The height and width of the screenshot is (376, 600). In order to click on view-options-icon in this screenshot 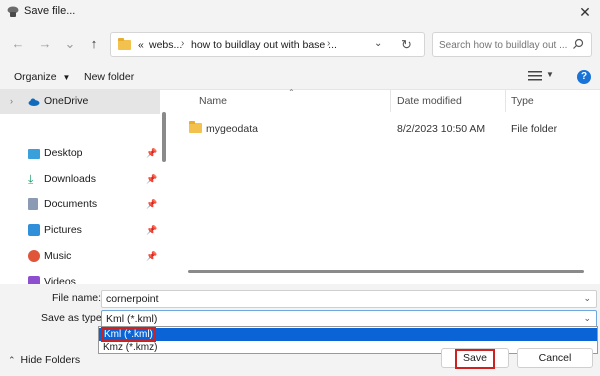, I will do `click(535, 76)`.